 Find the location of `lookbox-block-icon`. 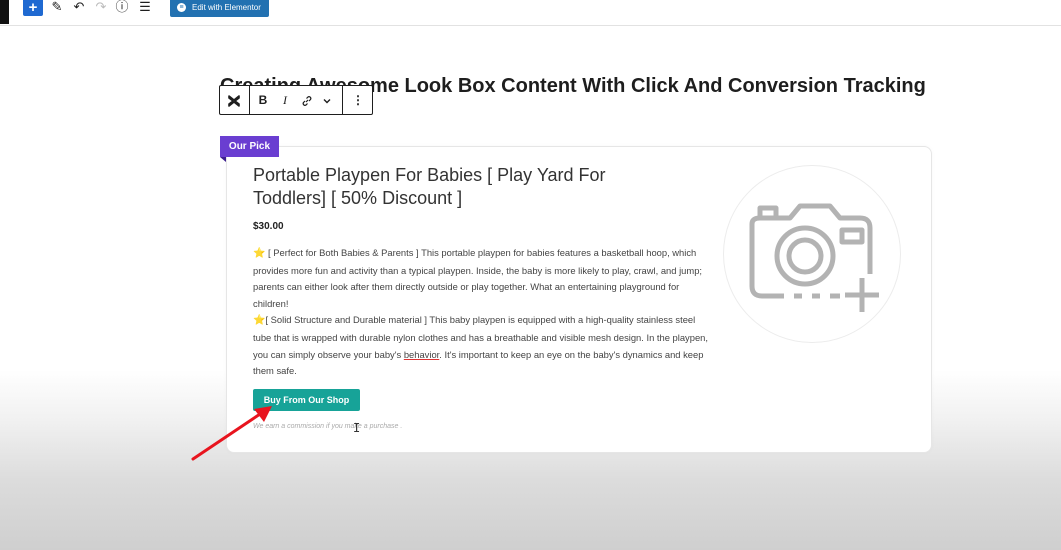

lookbox-block-icon is located at coordinates (234, 101).